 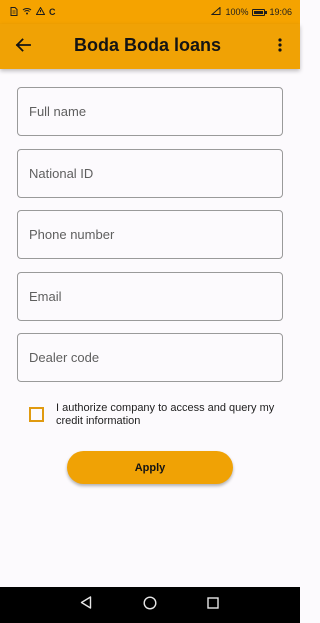 I want to click on apply-button: Apply, so click(x=150, y=467).